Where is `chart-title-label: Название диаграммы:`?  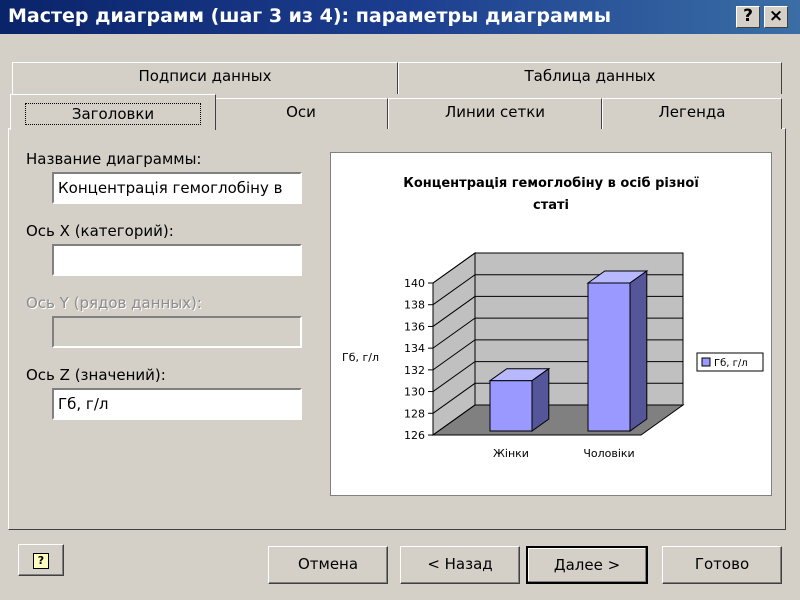 chart-title-label: Название диаграммы: is located at coordinates (114, 159).